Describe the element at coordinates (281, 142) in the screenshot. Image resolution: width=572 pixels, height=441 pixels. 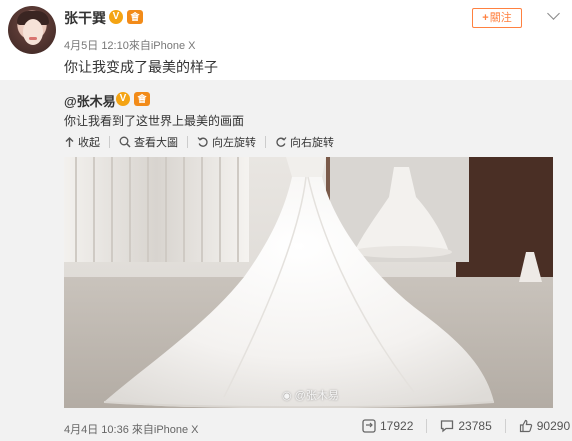
I see `rotate-right-icon` at that location.